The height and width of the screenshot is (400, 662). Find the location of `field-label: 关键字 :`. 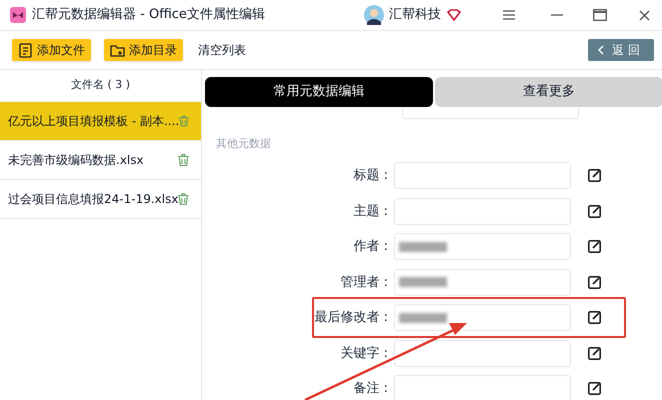

field-label: 关键字 : is located at coordinates (364, 353).